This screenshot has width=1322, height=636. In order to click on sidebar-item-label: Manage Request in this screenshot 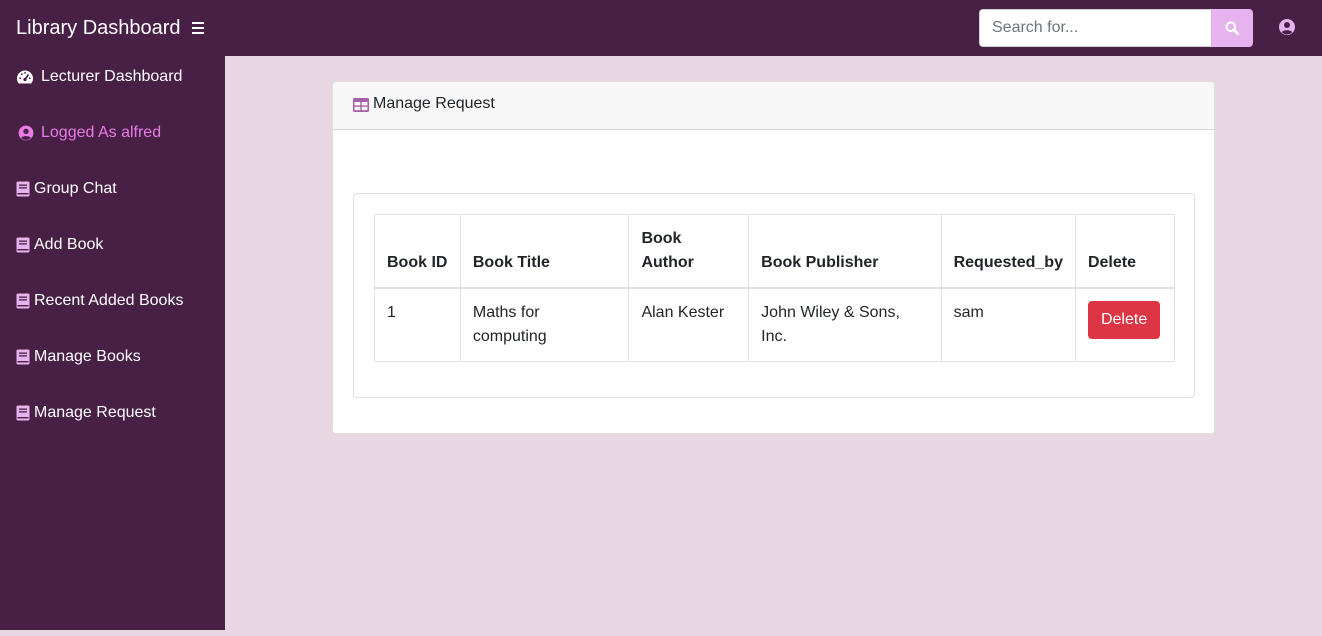, I will do `click(95, 412)`.